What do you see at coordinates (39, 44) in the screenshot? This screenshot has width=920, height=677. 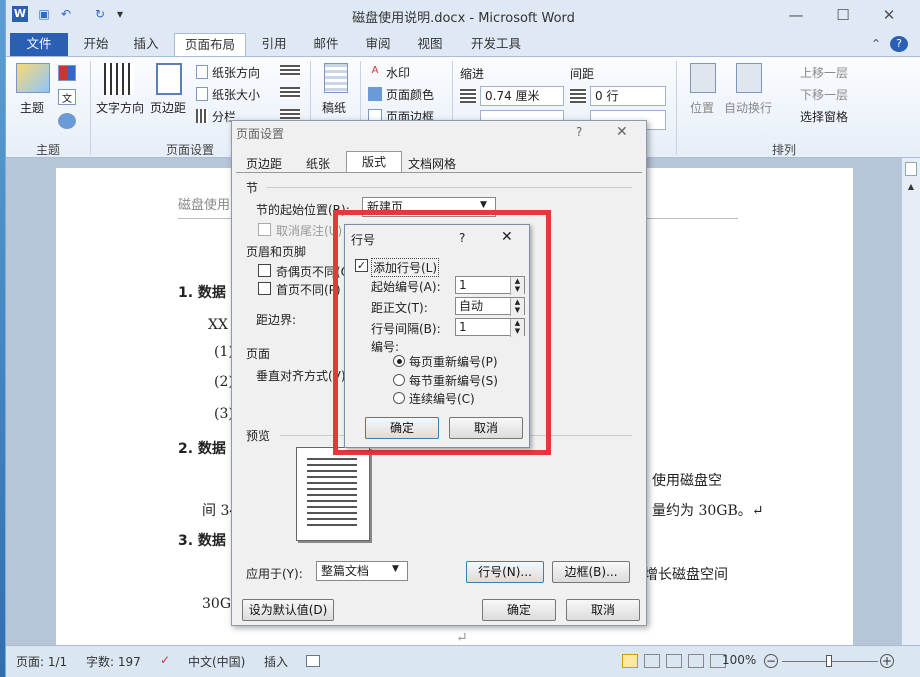 I see `tab-file: 文件` at bounding box center [39, 44].